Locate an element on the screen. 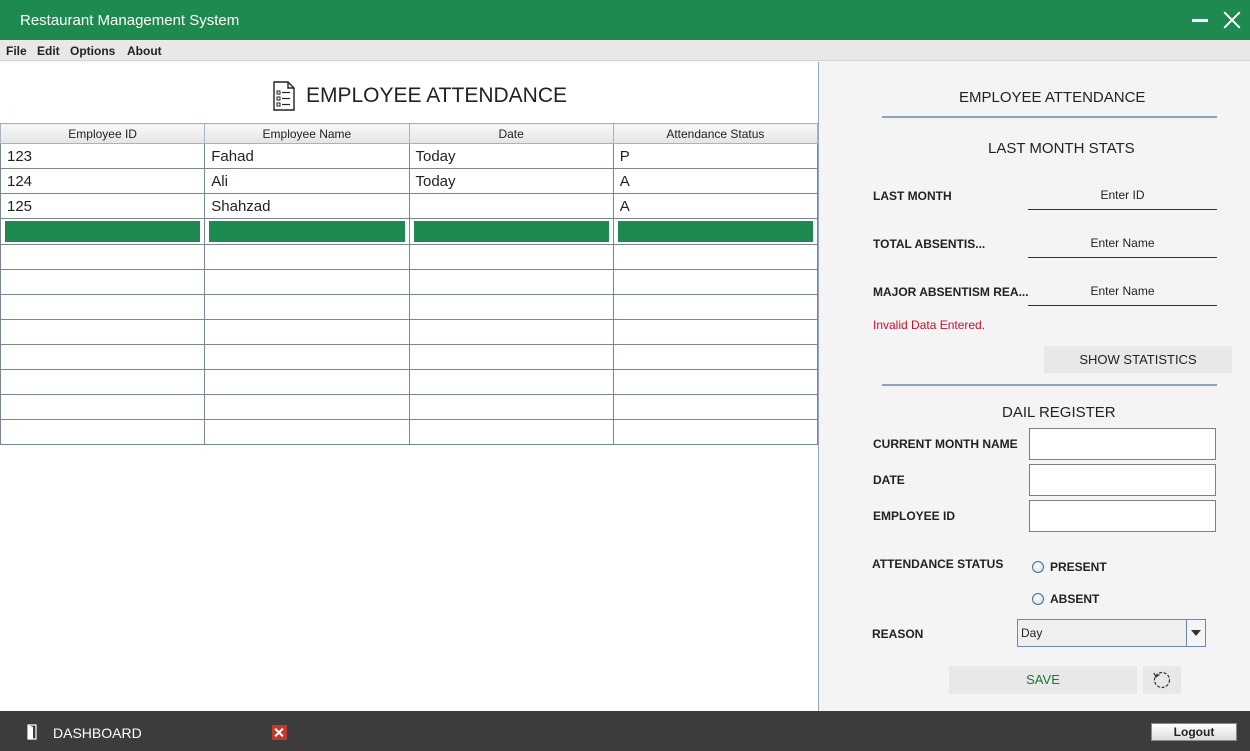  table-cell: P is located at coordinates (715, 156).